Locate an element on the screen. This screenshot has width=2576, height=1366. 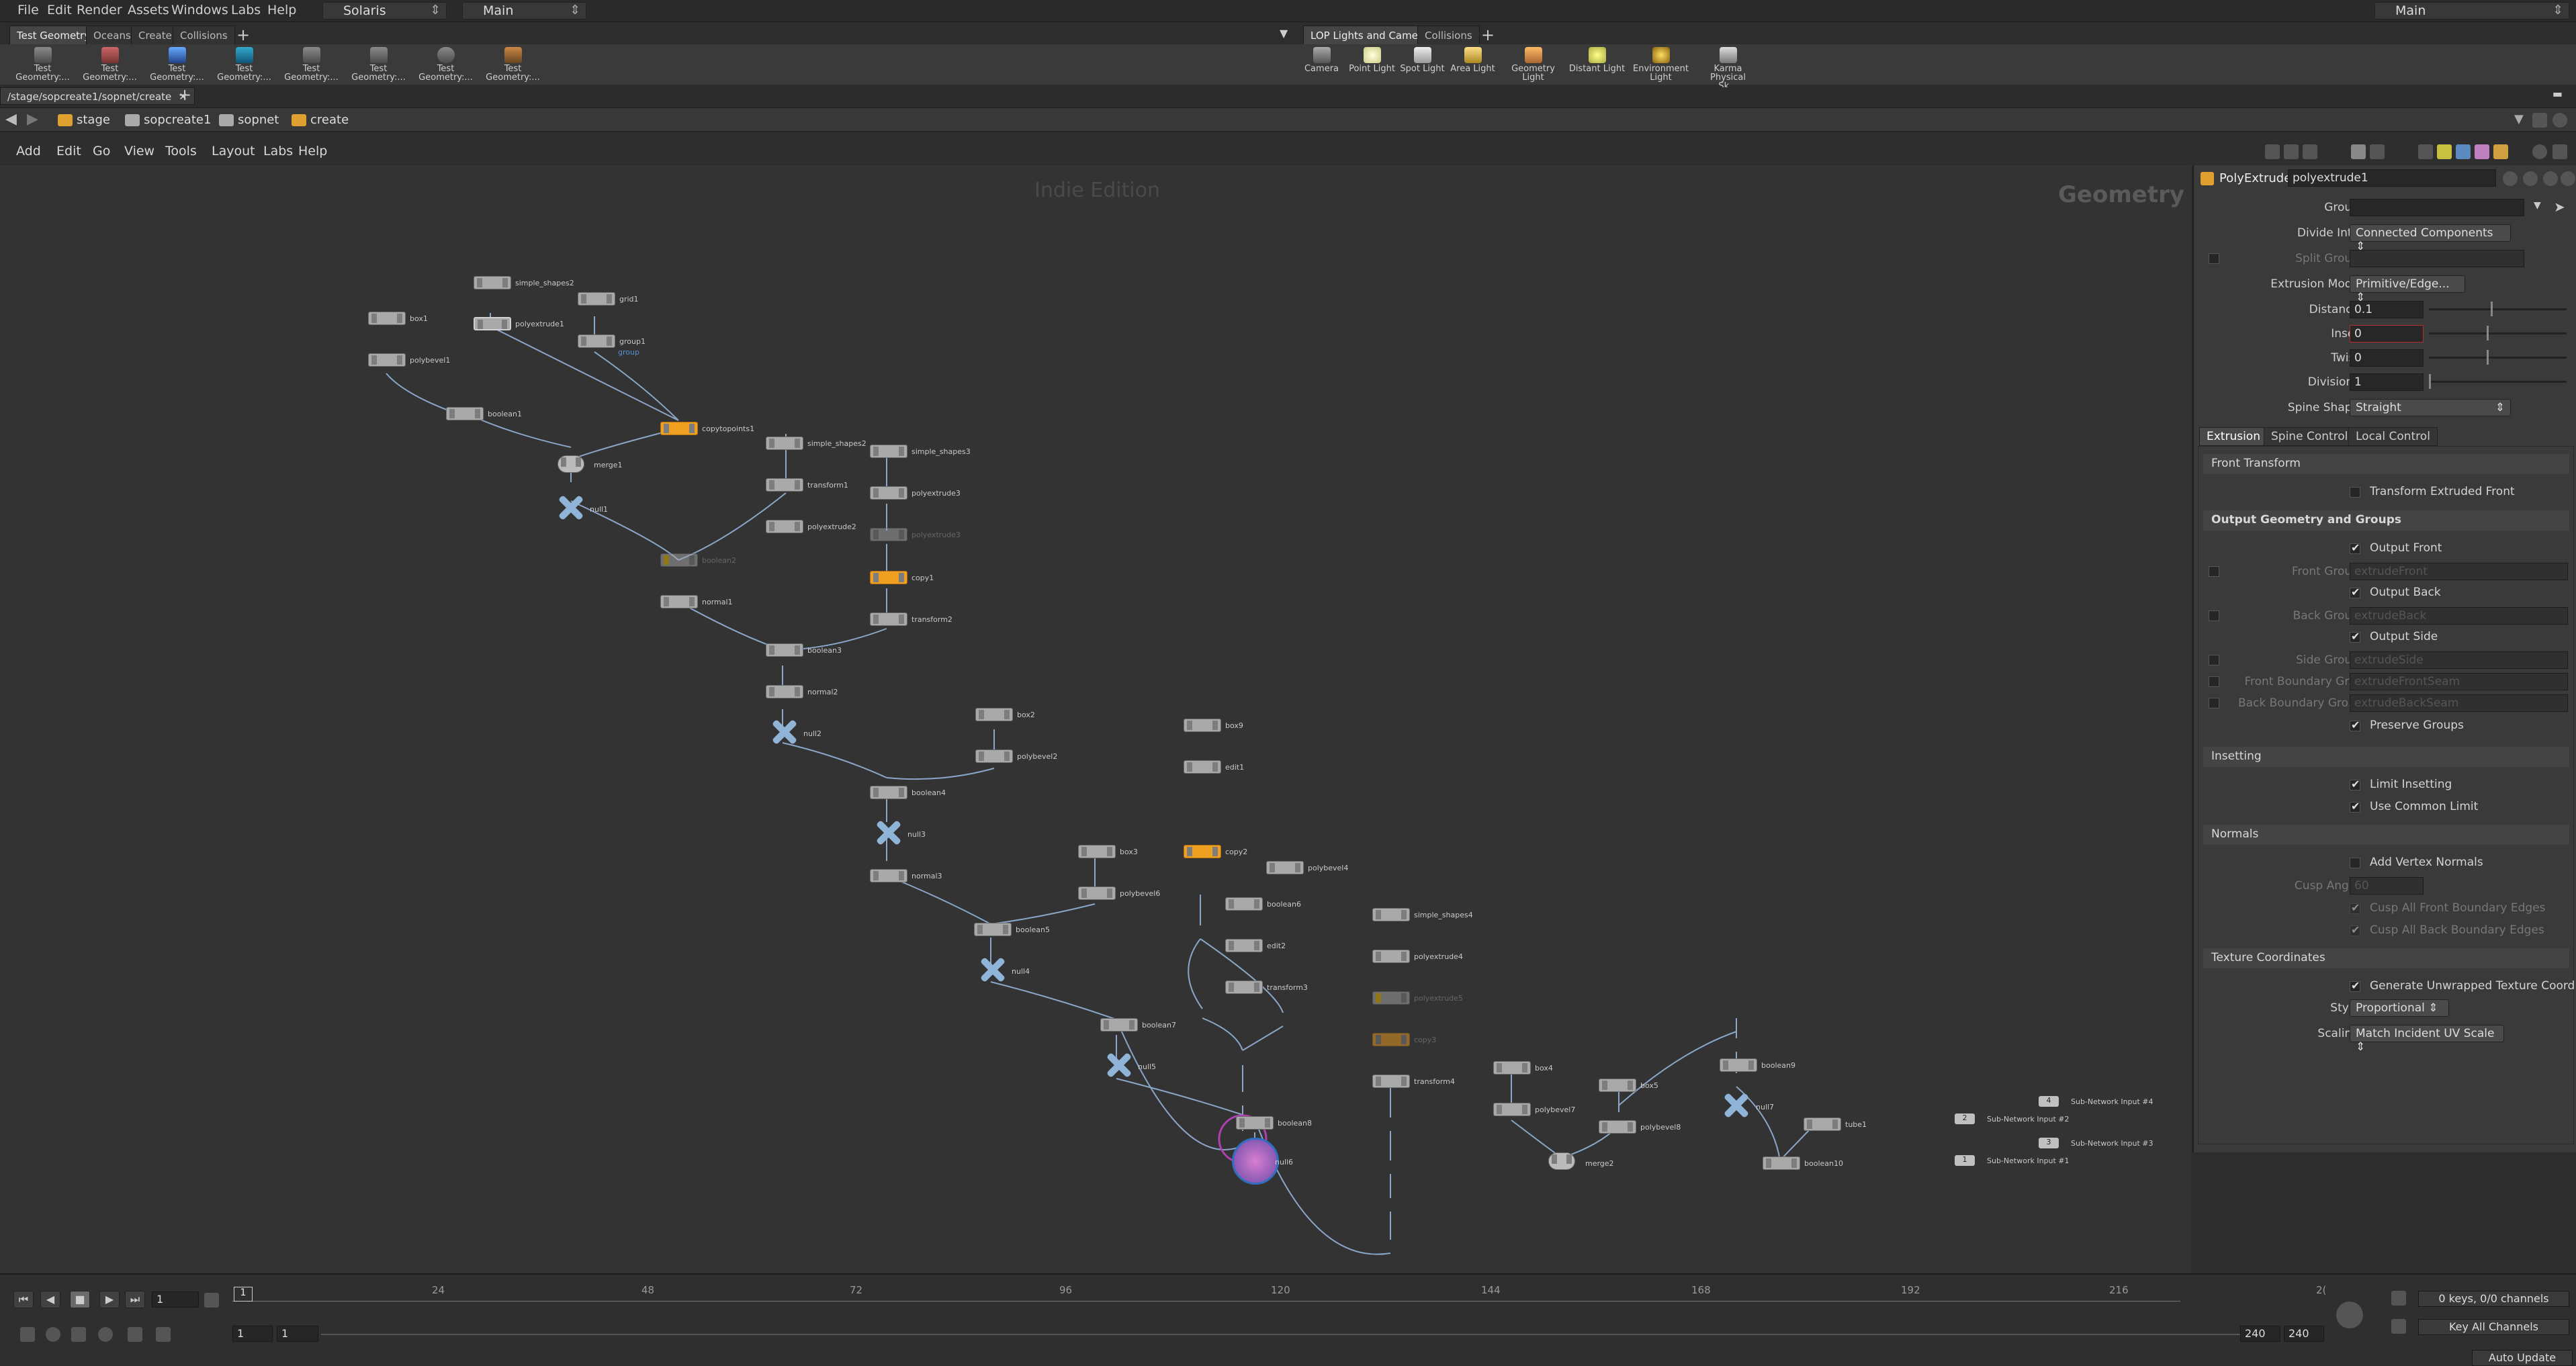
node-grid1 is located at coordinates (597, 299).